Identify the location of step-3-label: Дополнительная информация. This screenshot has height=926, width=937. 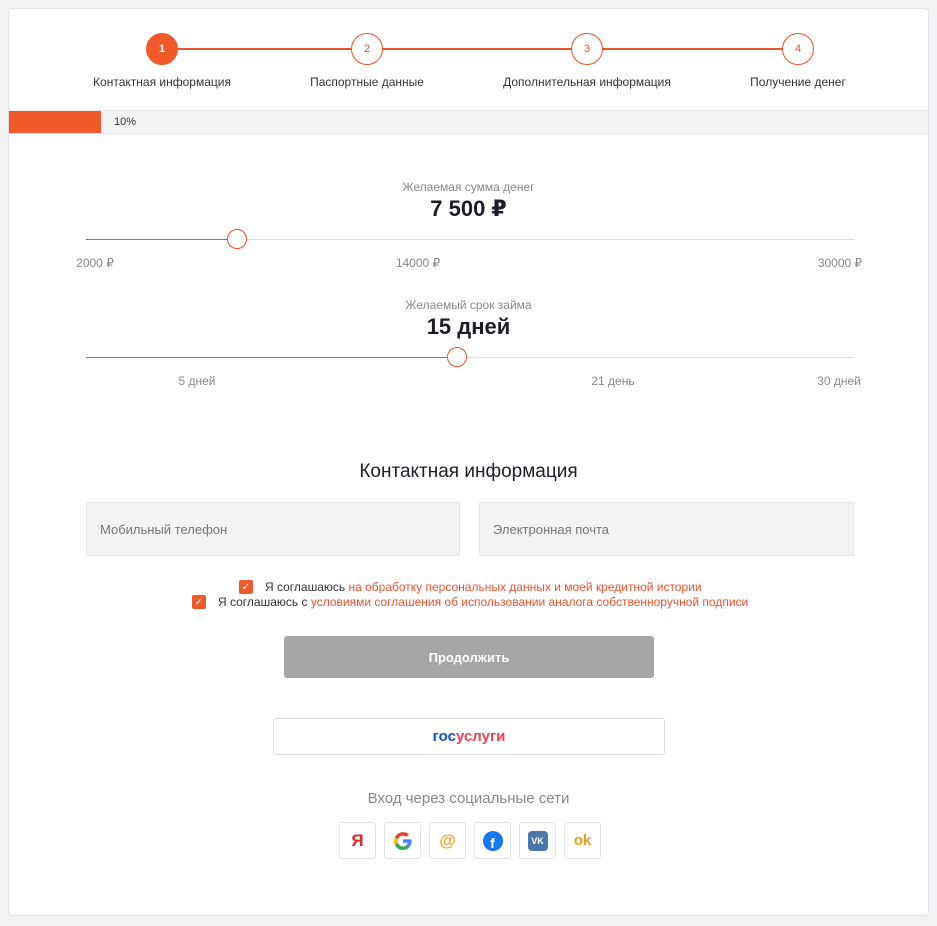
(587, 82).